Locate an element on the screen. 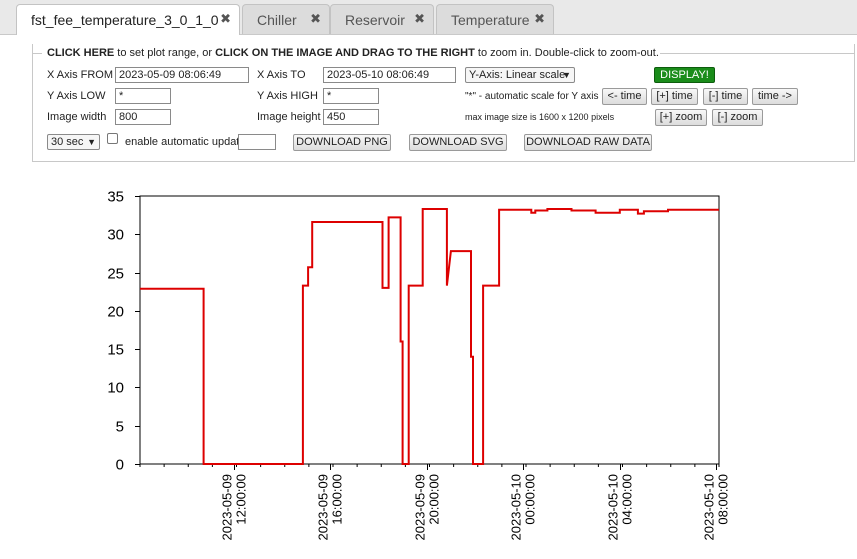 This screenshot has width=857, height=559. x-tick-time: 16:00:00 is located at coordinates (337, 499).